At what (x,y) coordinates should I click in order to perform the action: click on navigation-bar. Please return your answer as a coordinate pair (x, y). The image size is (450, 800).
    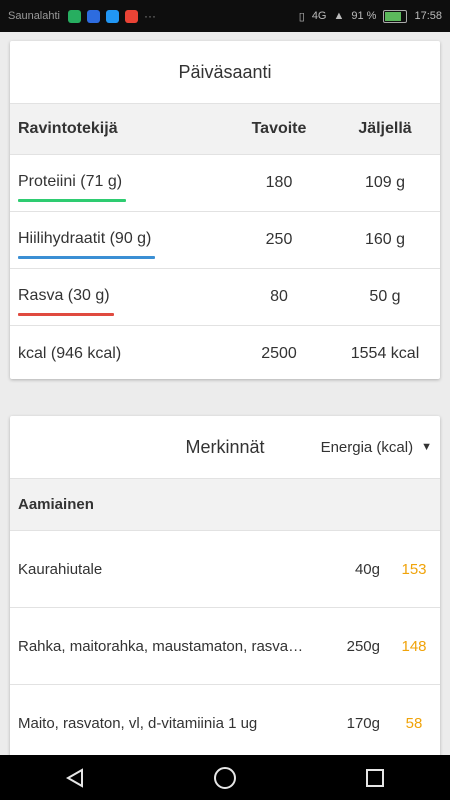
    Looking at the image, I should click on (225, 777).